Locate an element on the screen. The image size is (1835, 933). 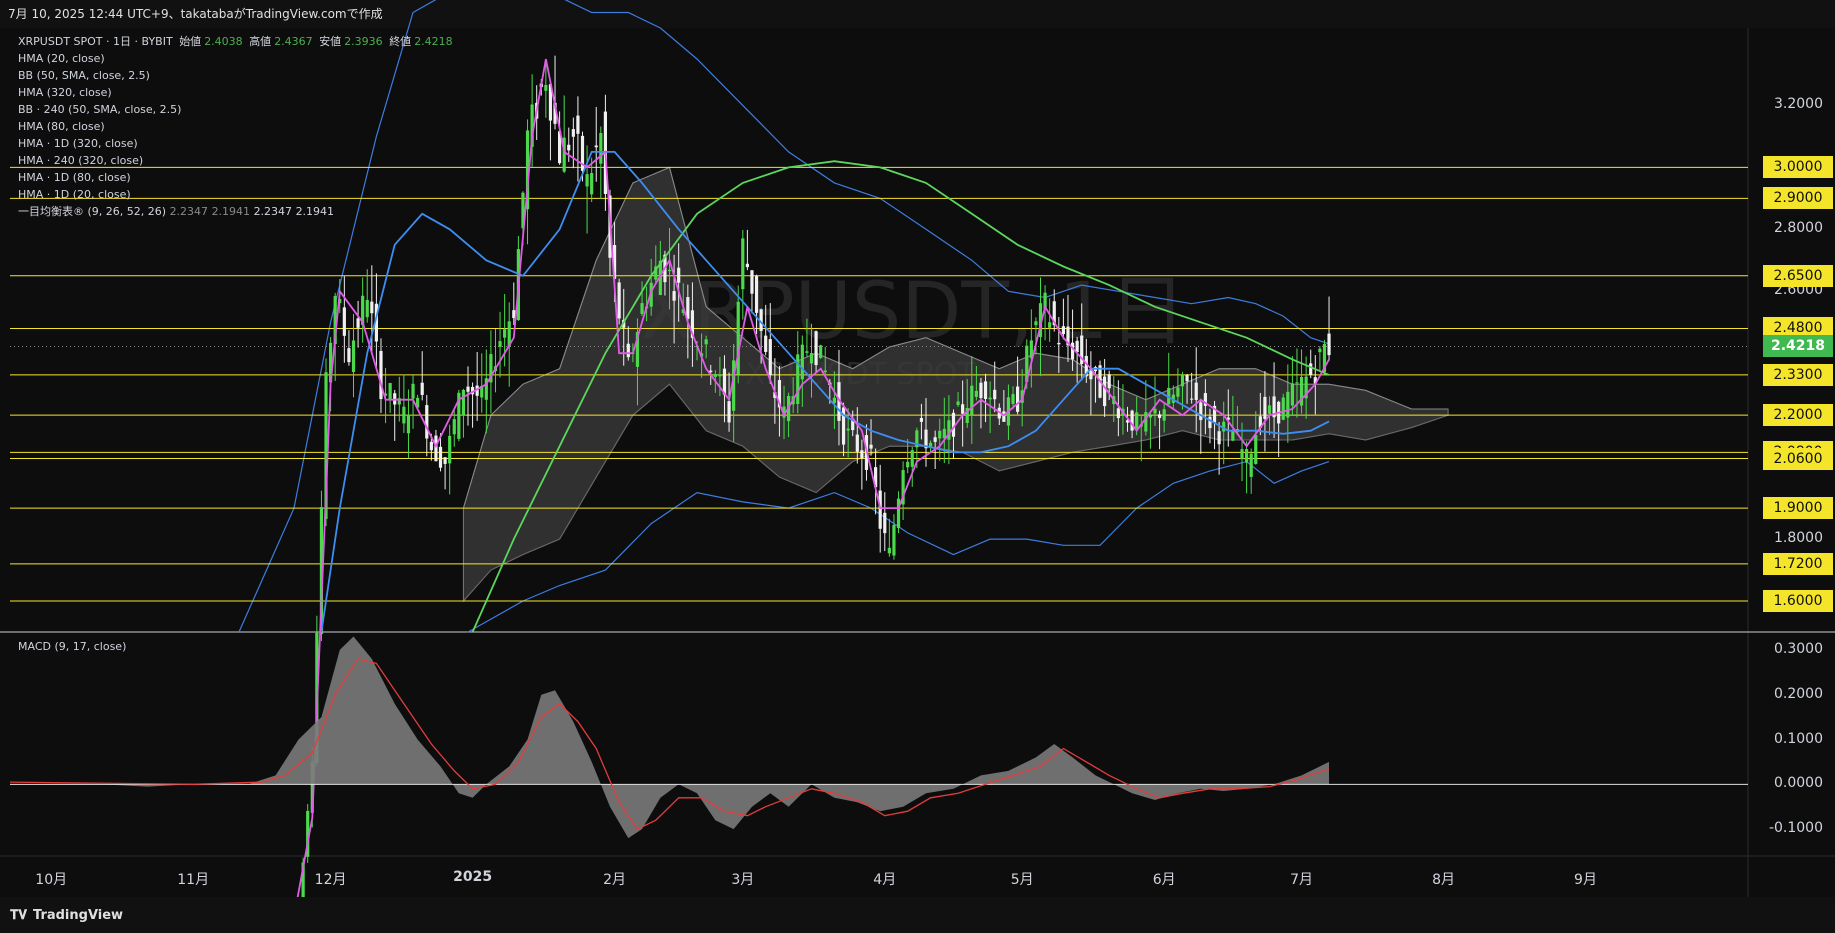
high-label: 高値 is located at coordinates (260, 41).